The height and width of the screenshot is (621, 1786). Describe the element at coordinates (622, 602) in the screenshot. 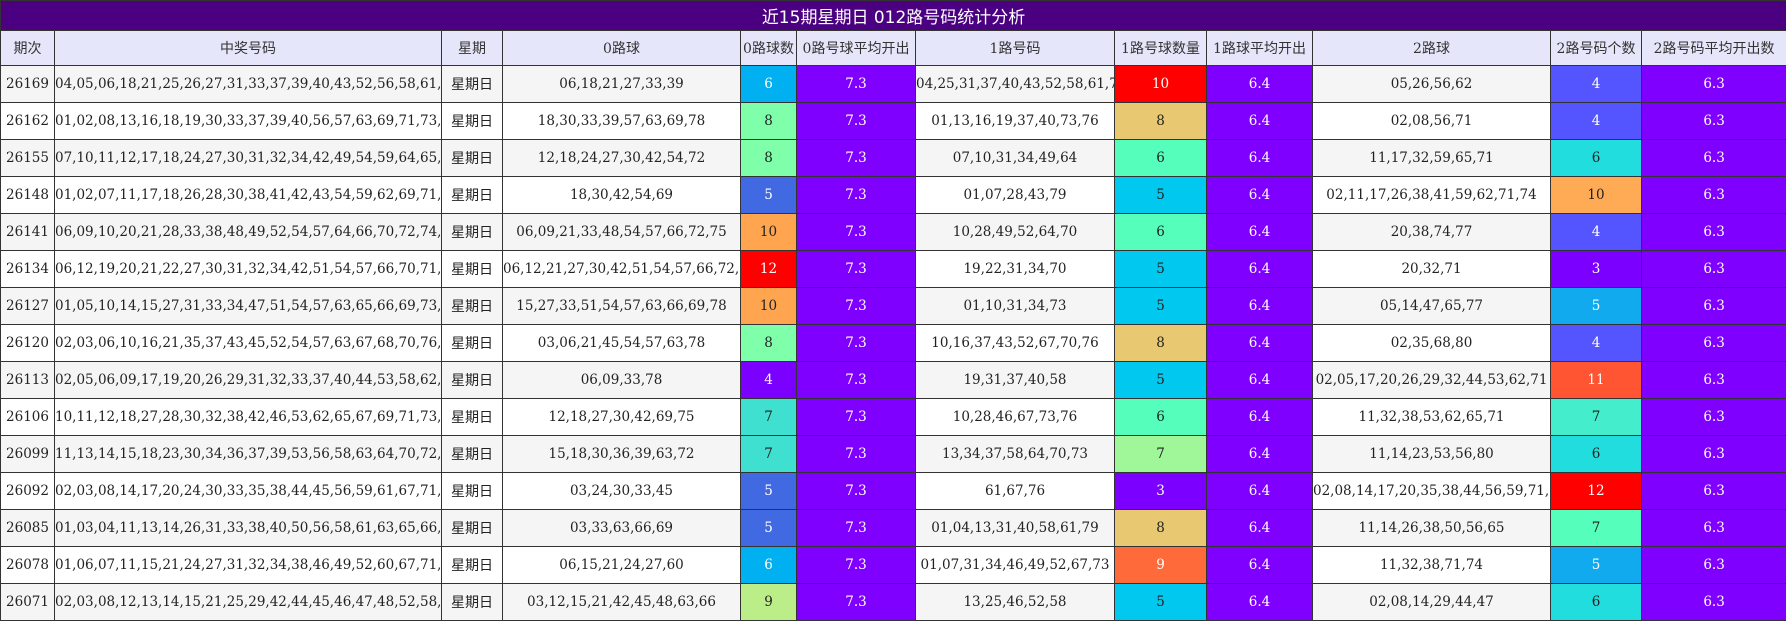

I see `r0-numbers-cell: 03,12,15,21,42,45,48,63,66` at that location.